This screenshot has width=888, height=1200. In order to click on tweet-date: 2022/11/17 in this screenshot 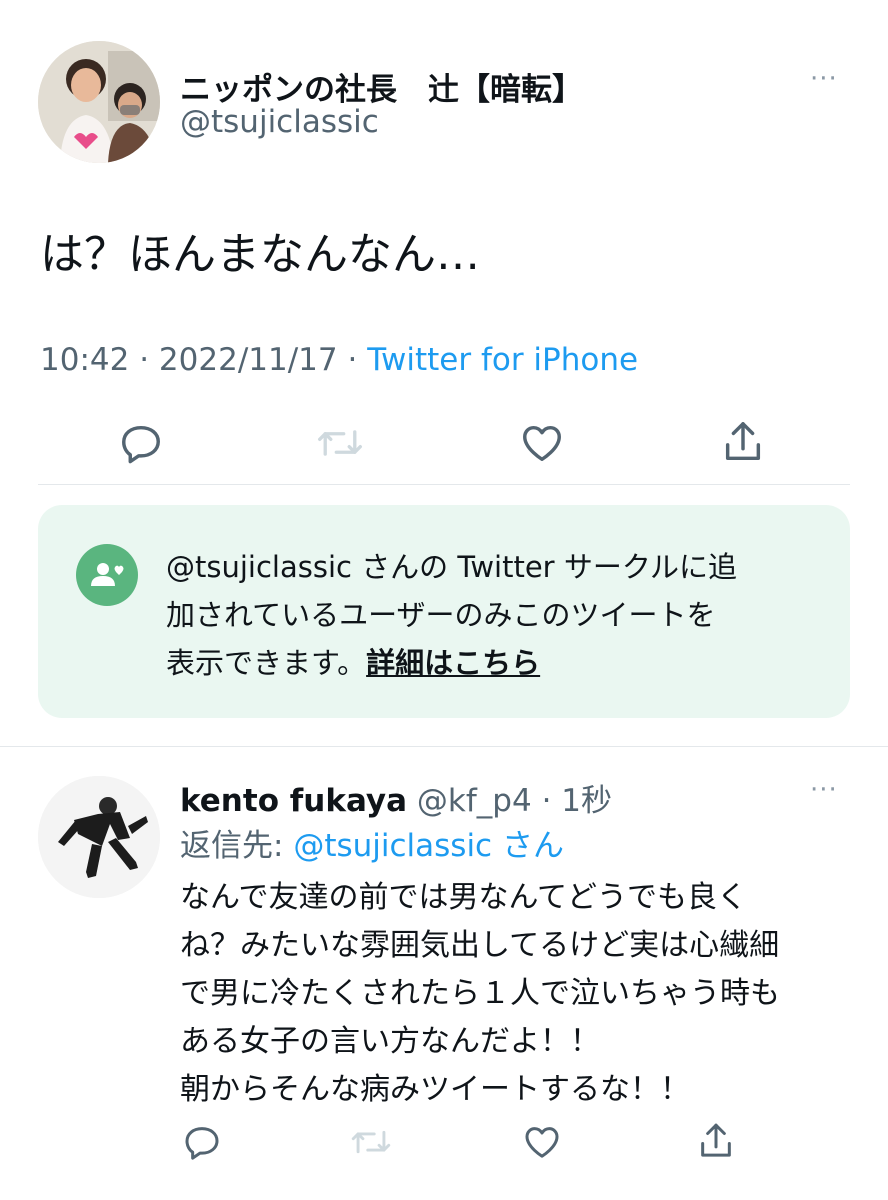, I will do `click(248, 360)`.